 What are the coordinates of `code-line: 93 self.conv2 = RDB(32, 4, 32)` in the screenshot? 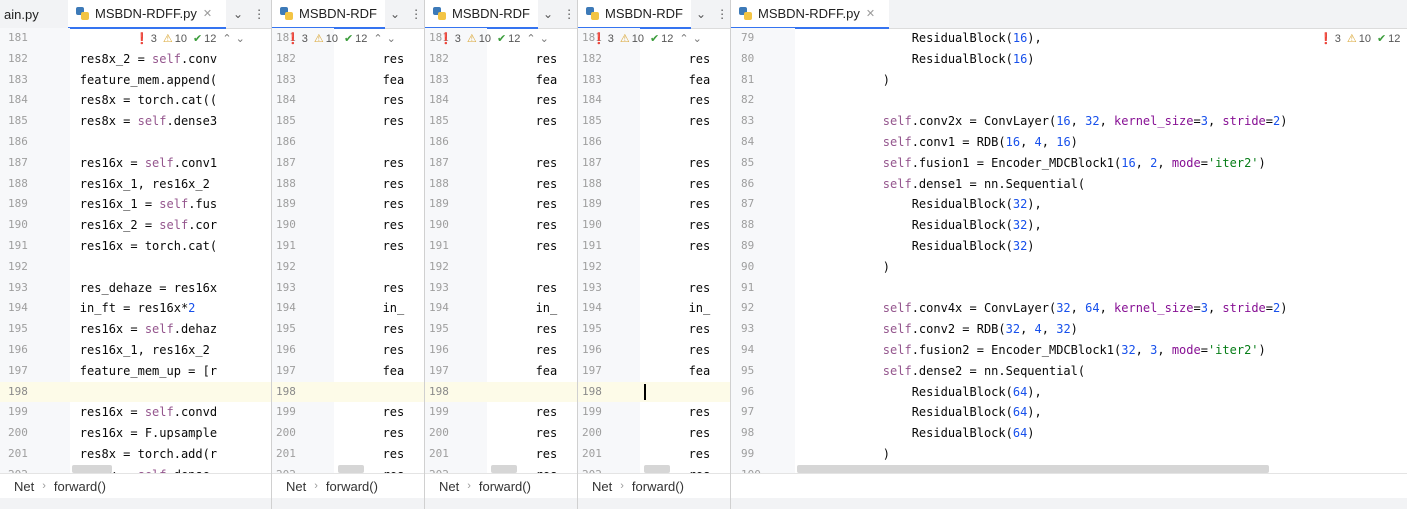 It's located at (1069, 329).